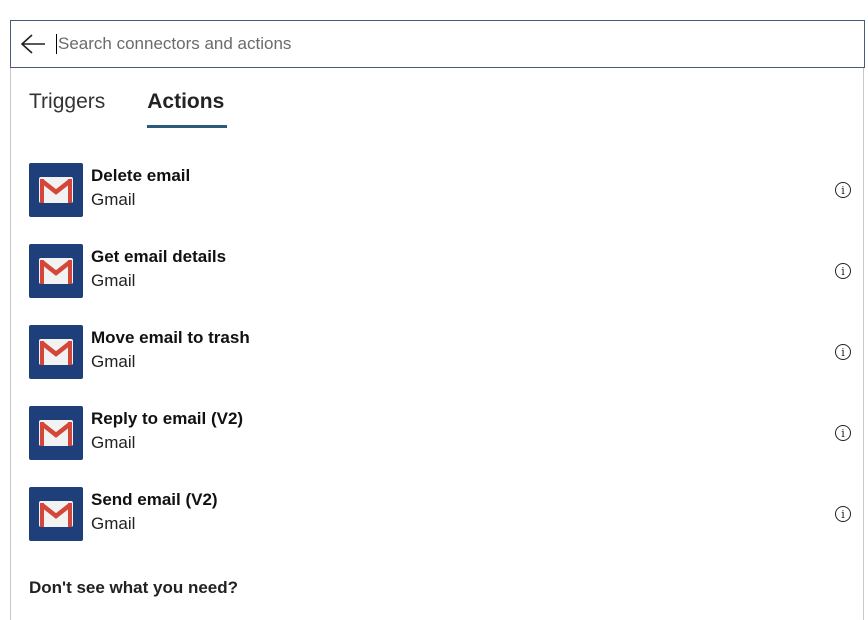 This screenshot has height=620, width=868. Describe the element at coordinates (154, 499) in the screenshot. I see `action-title: Send email (V2)` at that location.